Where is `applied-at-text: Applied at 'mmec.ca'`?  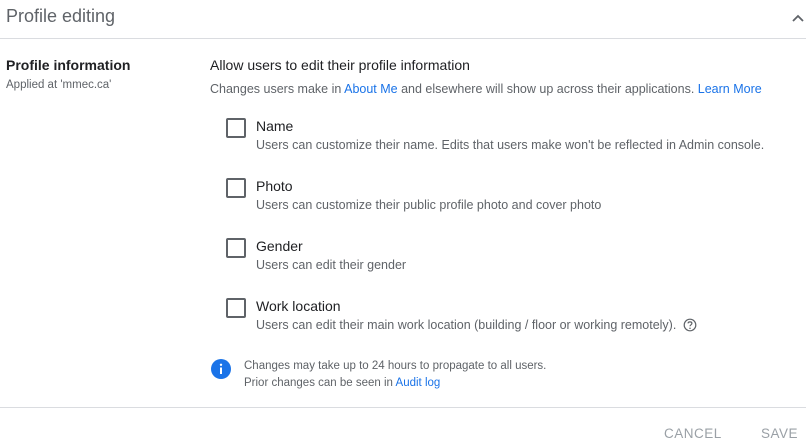 applied-at-text: Applied at 'mmec.ca' is located at coordinates (59, 85).